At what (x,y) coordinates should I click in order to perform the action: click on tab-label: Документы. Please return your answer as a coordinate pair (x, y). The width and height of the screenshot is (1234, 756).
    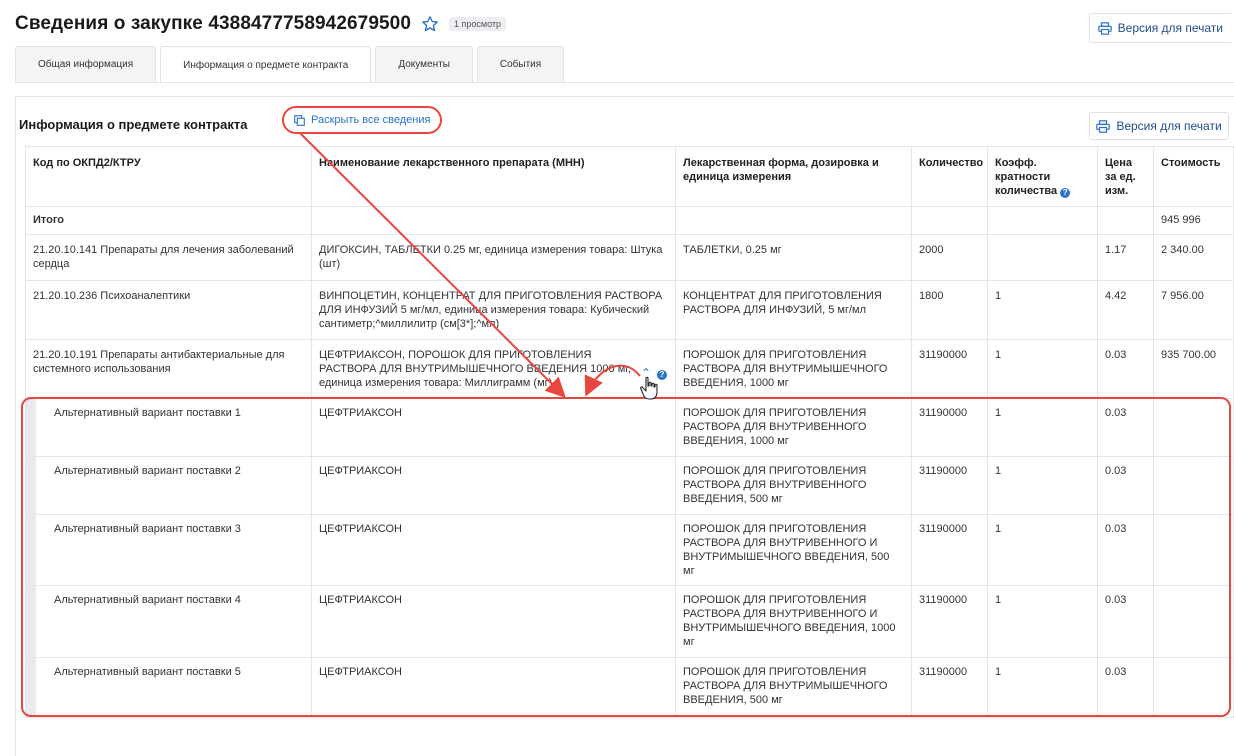
    Looking at the image, I should click on (424, 64).